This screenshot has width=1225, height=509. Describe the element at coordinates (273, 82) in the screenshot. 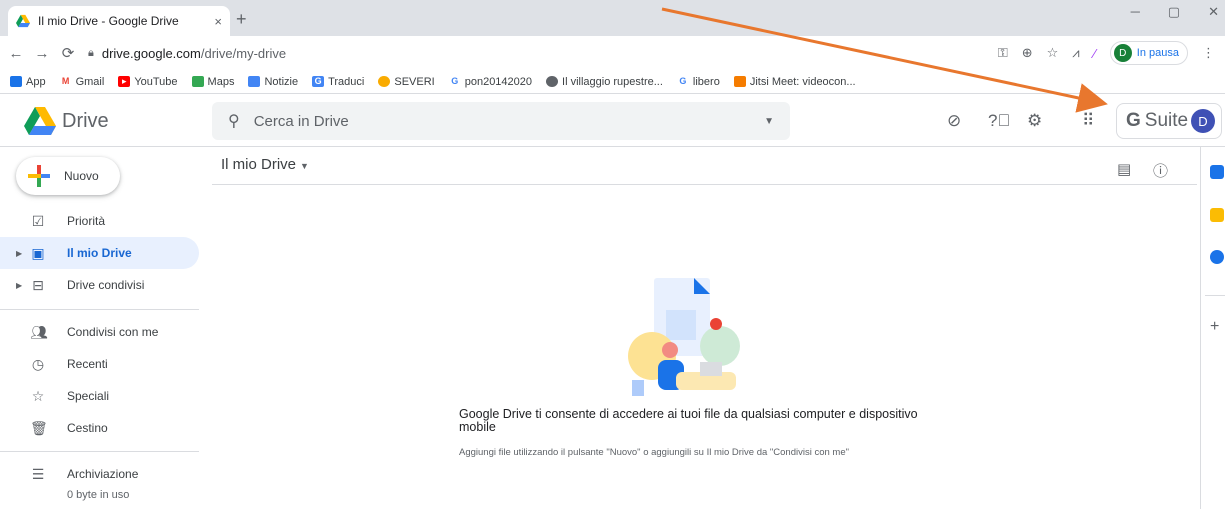

I see `bookmark-notizie: Notizie` at that location.